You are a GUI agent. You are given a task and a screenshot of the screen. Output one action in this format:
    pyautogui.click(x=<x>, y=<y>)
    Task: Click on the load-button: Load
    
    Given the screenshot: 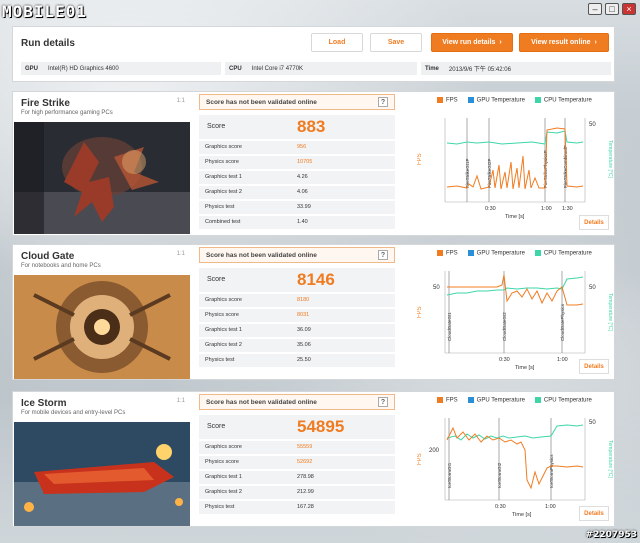 What is the action you would take?
    pyautogui.click(x=337, y=42)
    